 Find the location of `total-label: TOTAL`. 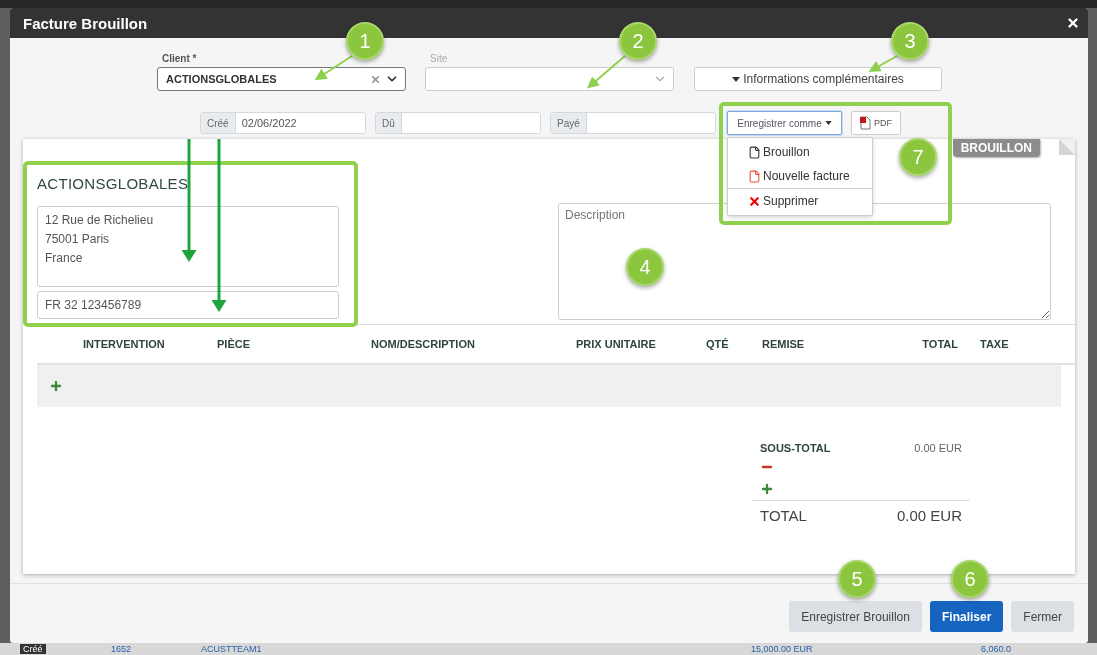

total-label: TOTAL is located at coordinates (783, 515).